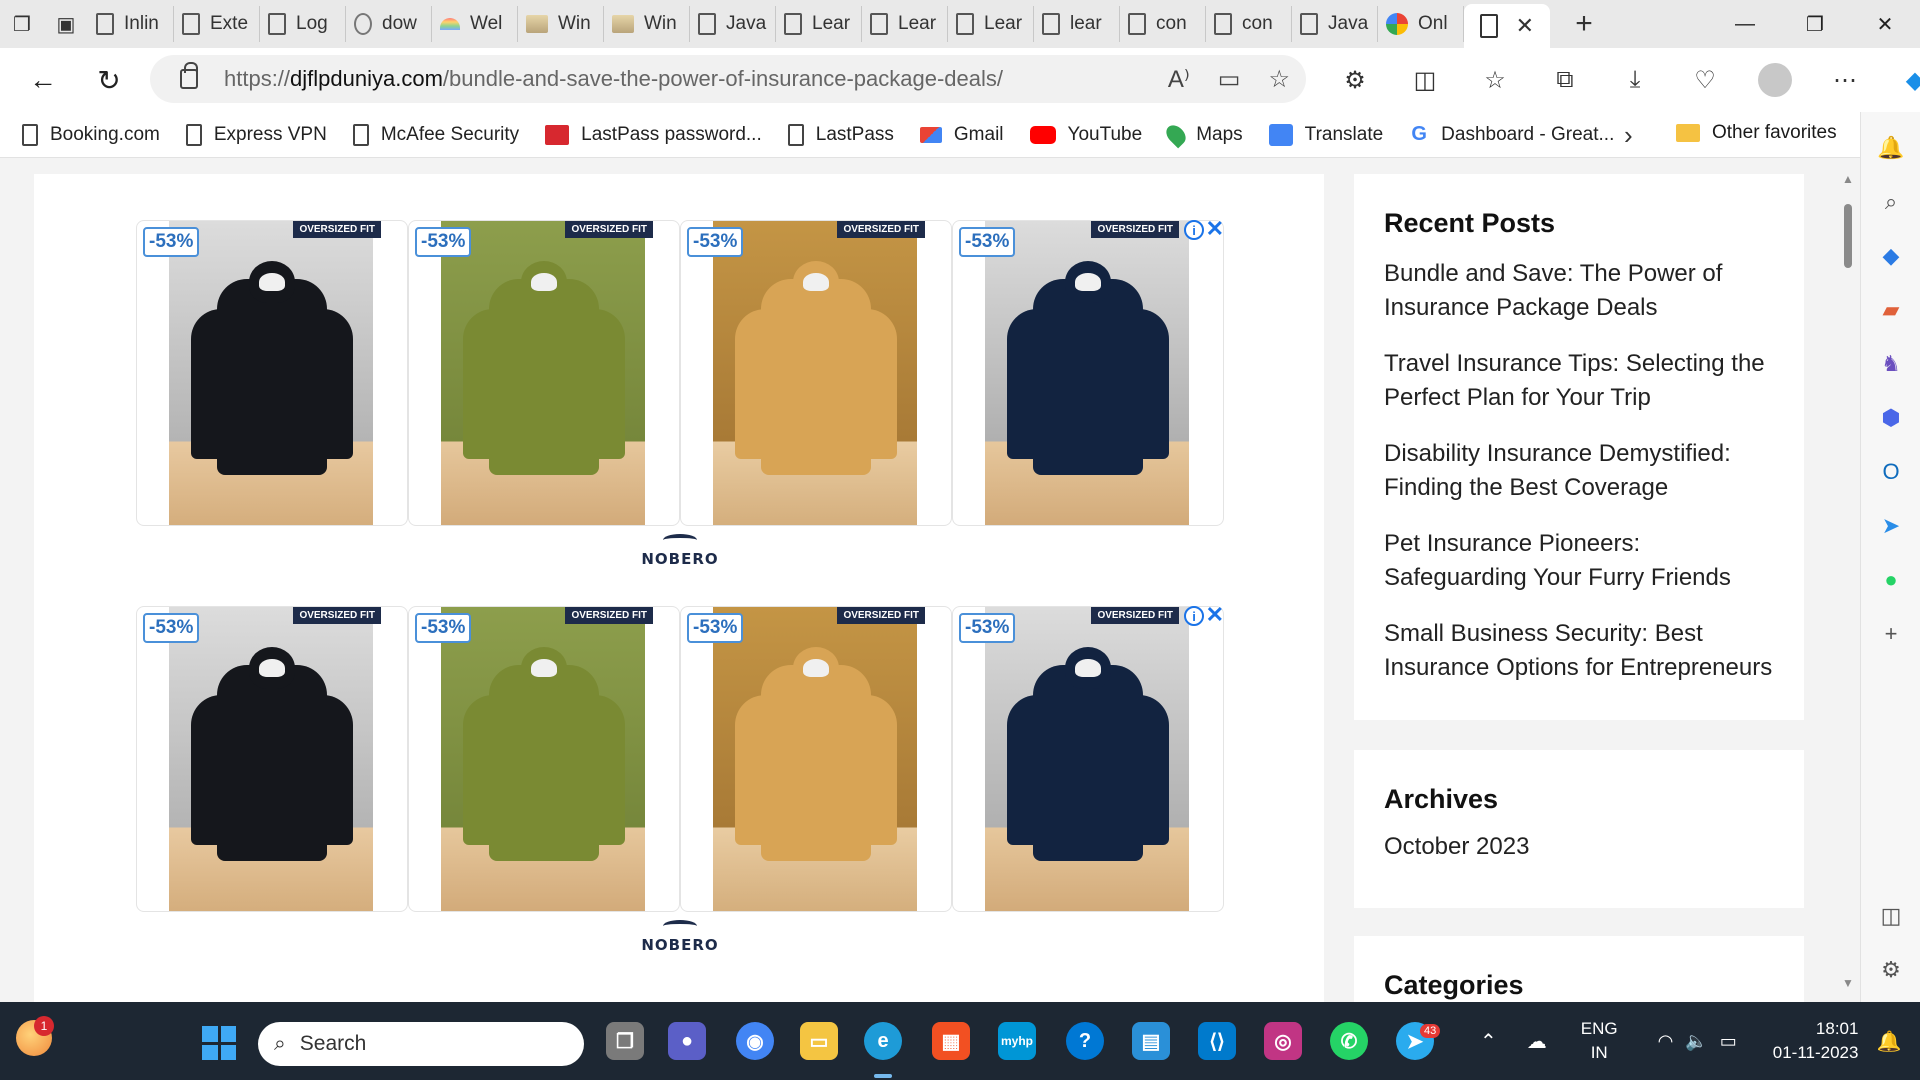 This screenshot has width=1920, height=1080. I want to click on lock-icon, so click(189, 75).